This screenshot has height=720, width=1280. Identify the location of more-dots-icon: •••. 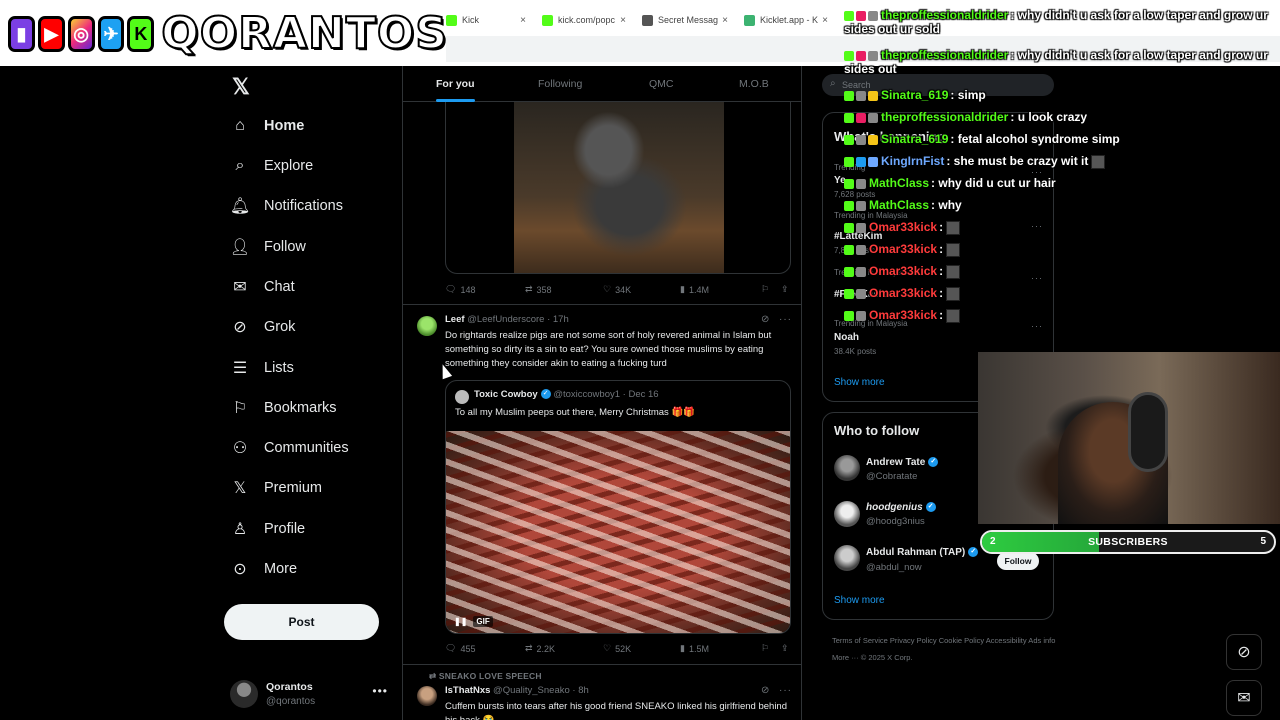
(380, 691).